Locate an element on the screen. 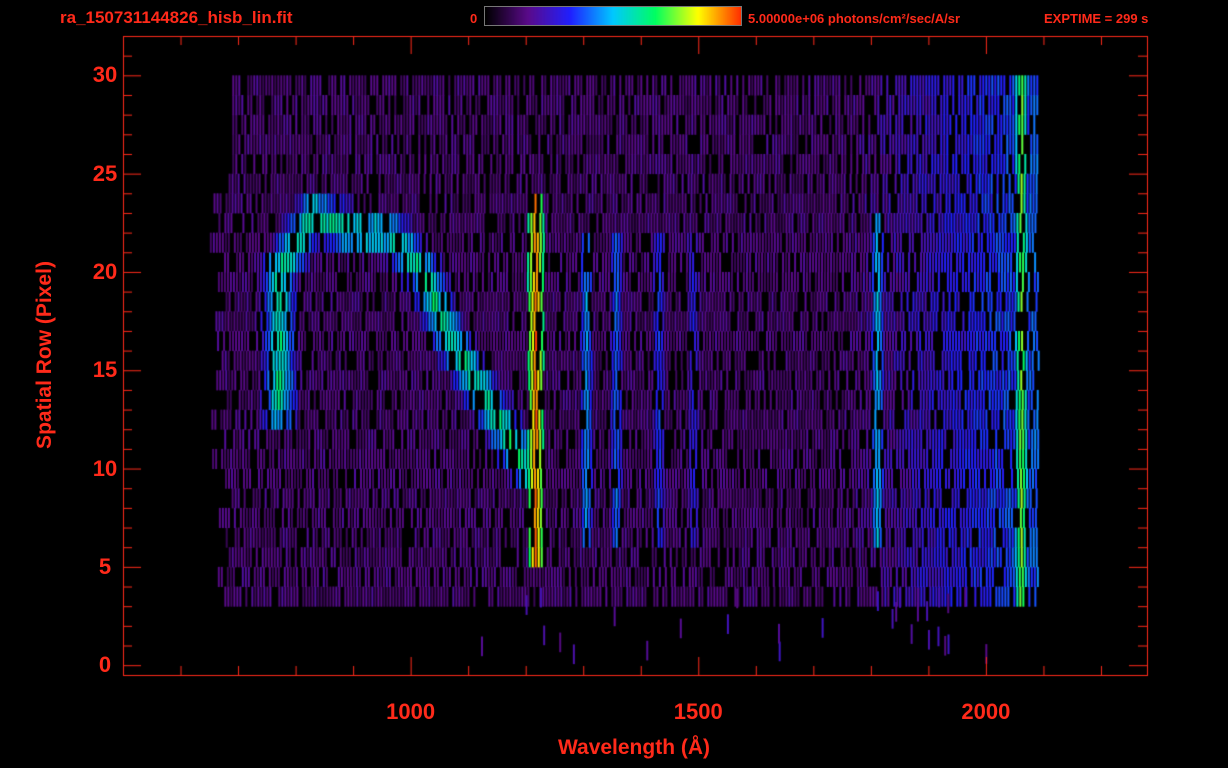 This screenshot has width=1228, height=768. y-tick-label: 15 is located at coordinates (105, 370).